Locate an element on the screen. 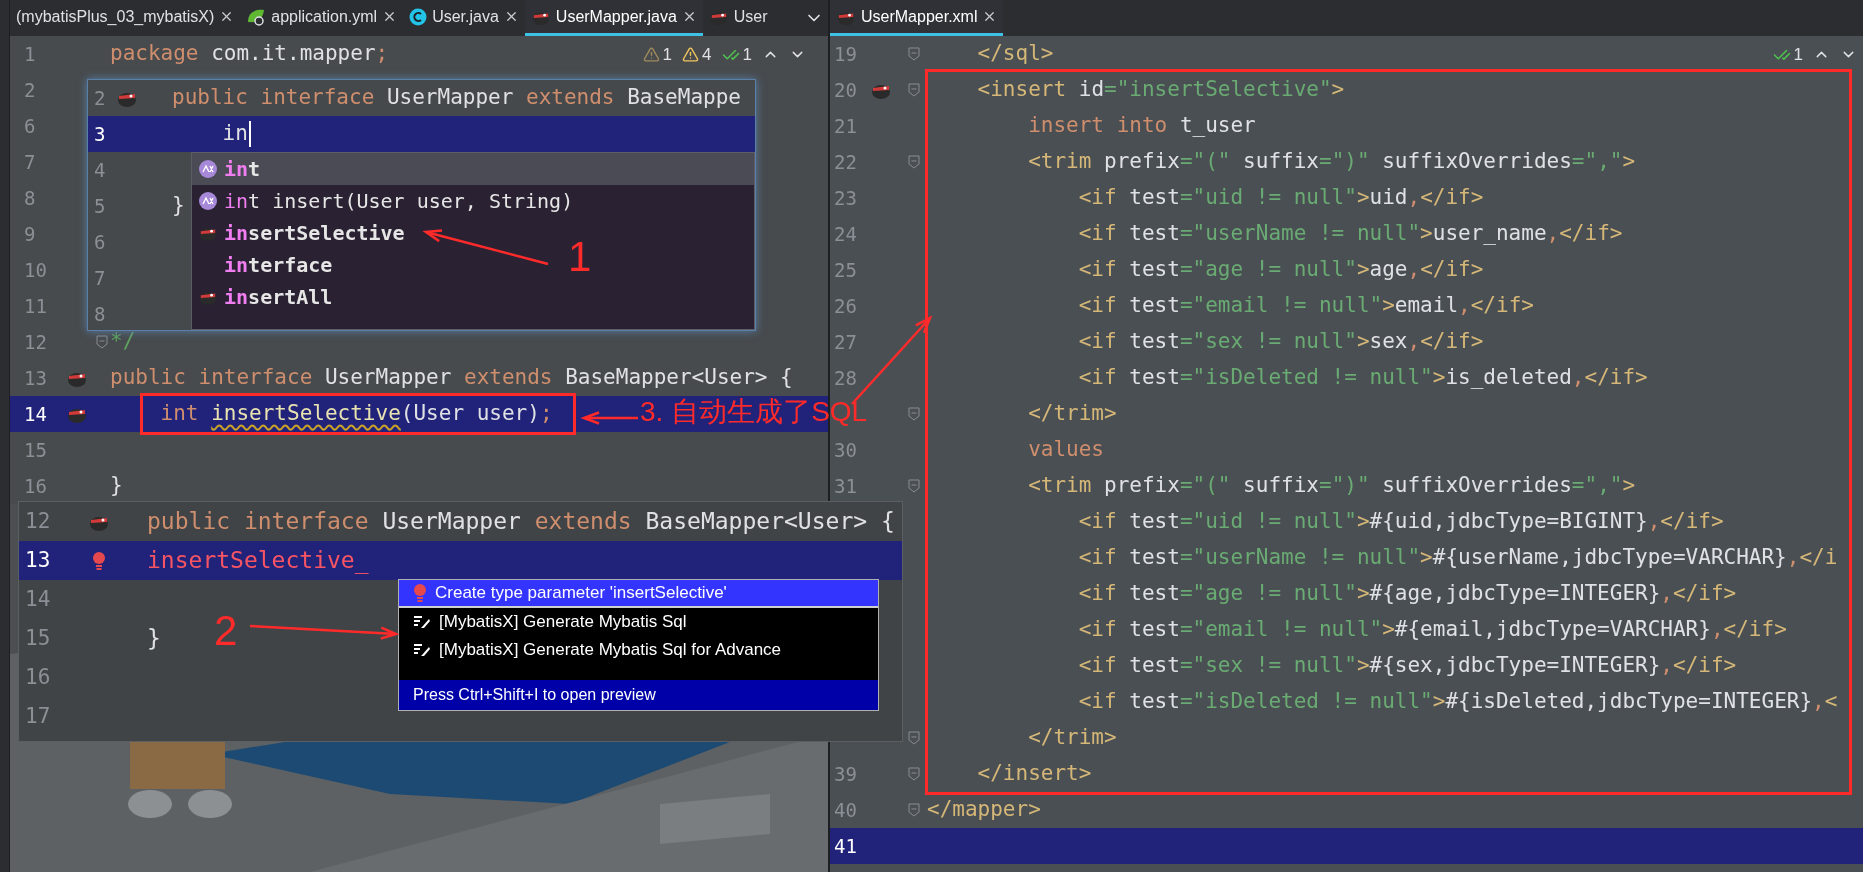 Image resolution: width=1863 pixels, height=872 pixels. line-number: 19 is located at coordinates (845, 54).